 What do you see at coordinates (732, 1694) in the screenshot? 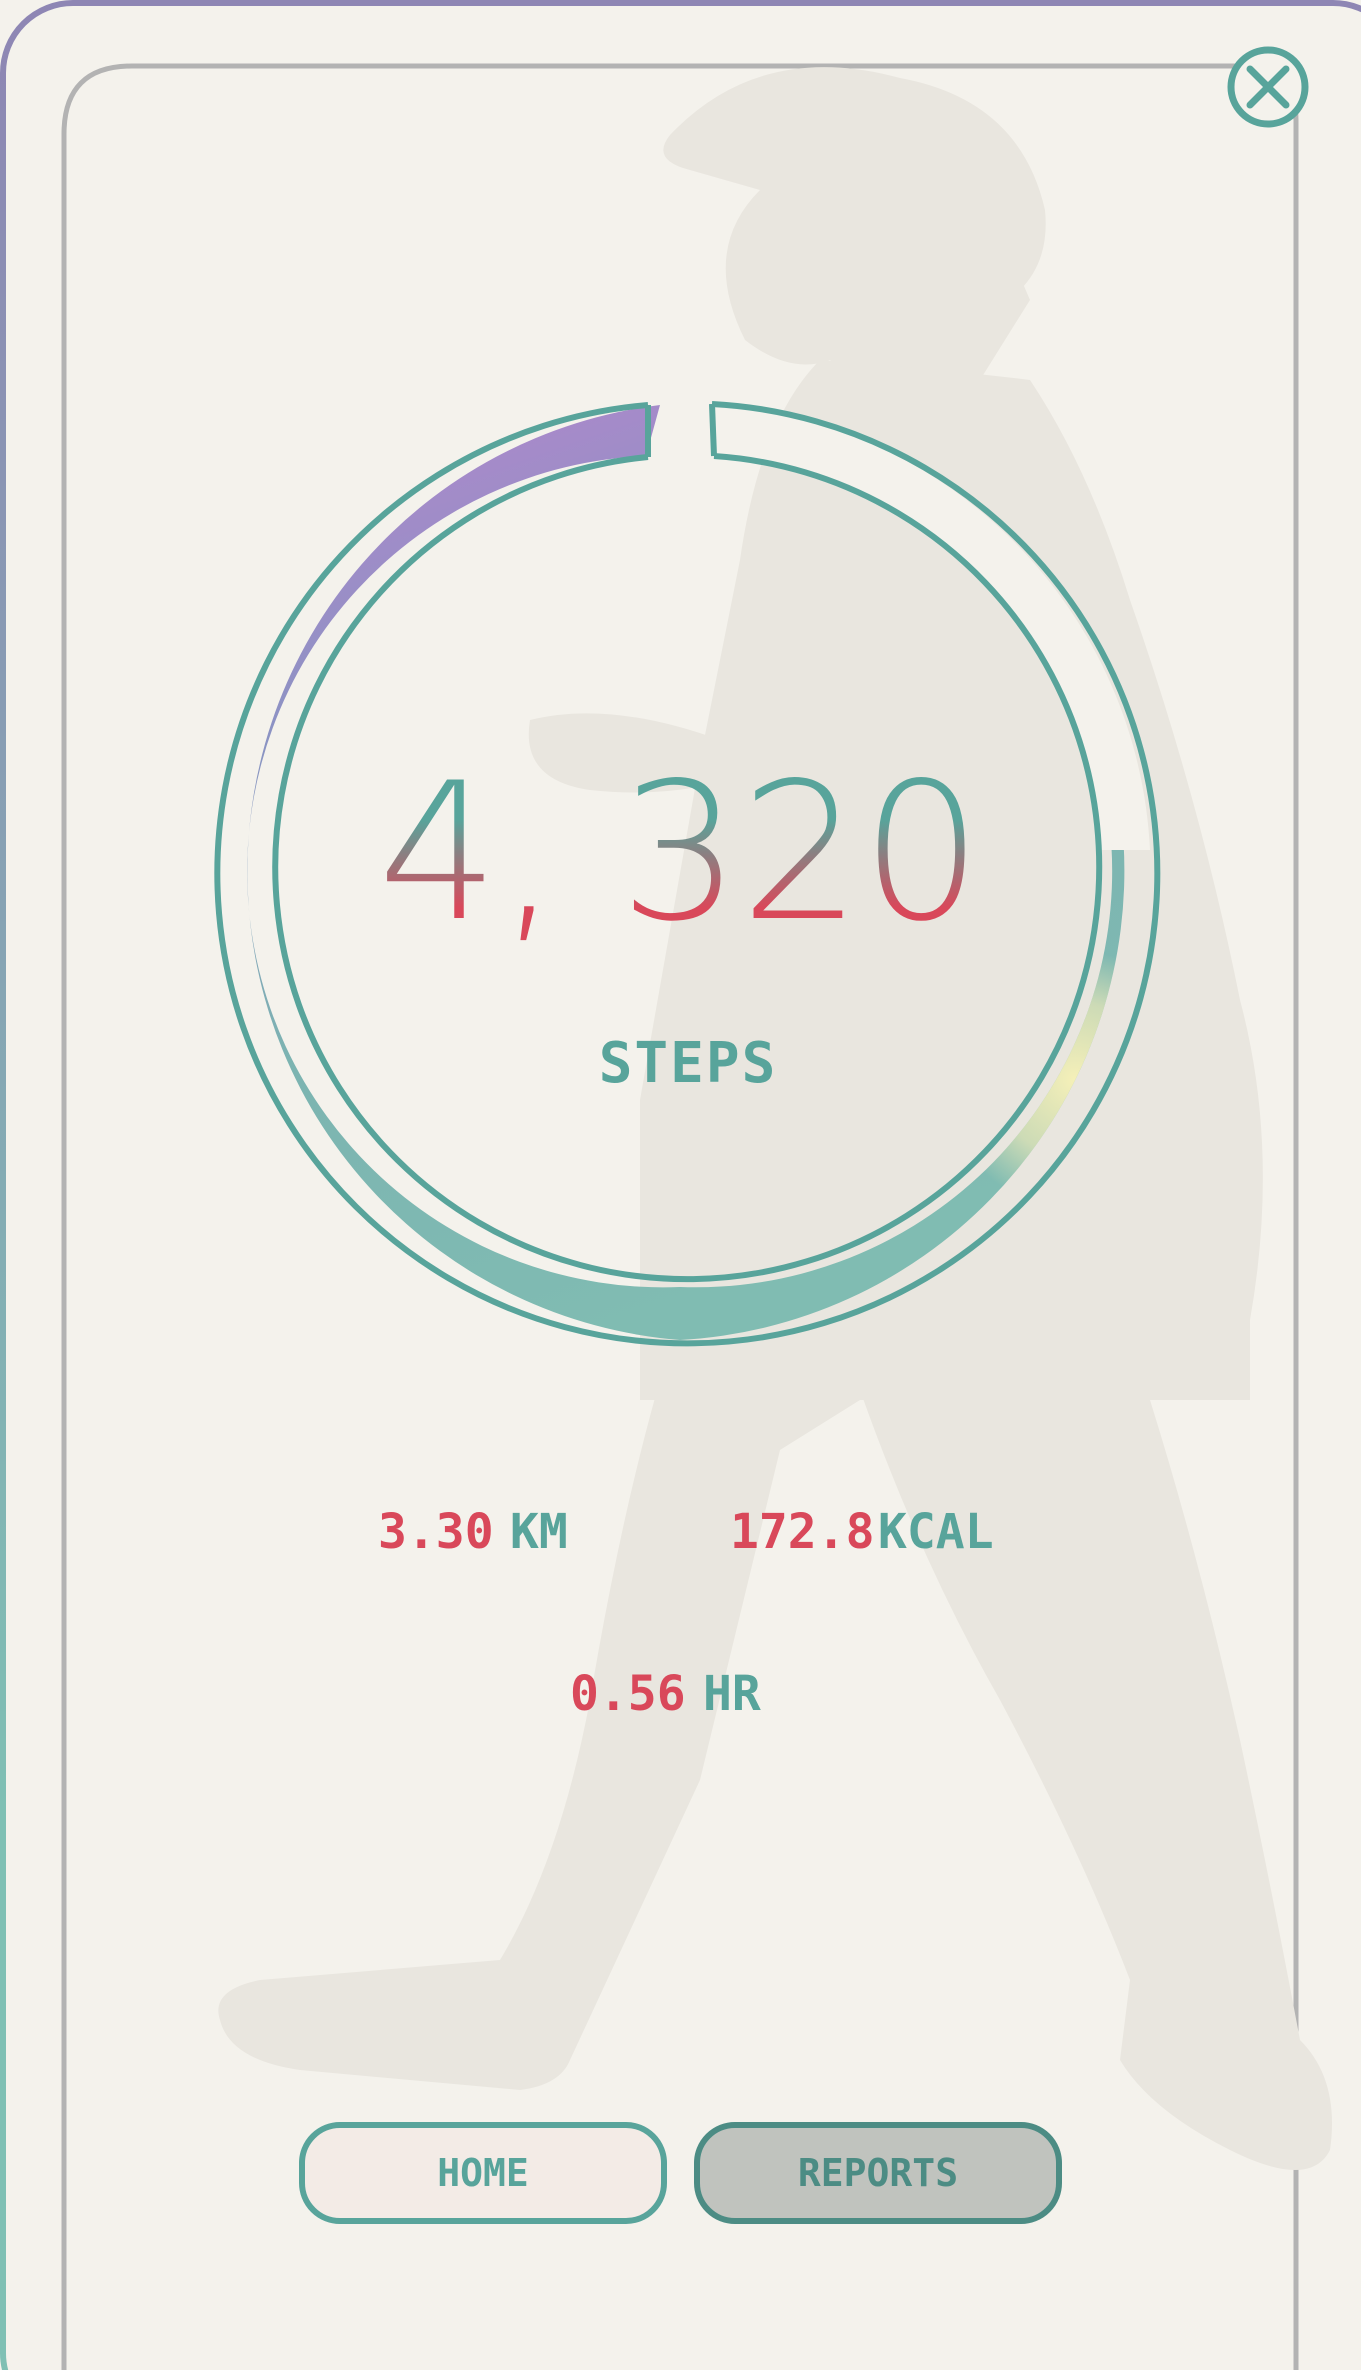
I see `duration-unit: HR` at bounding box center [732, 1694].